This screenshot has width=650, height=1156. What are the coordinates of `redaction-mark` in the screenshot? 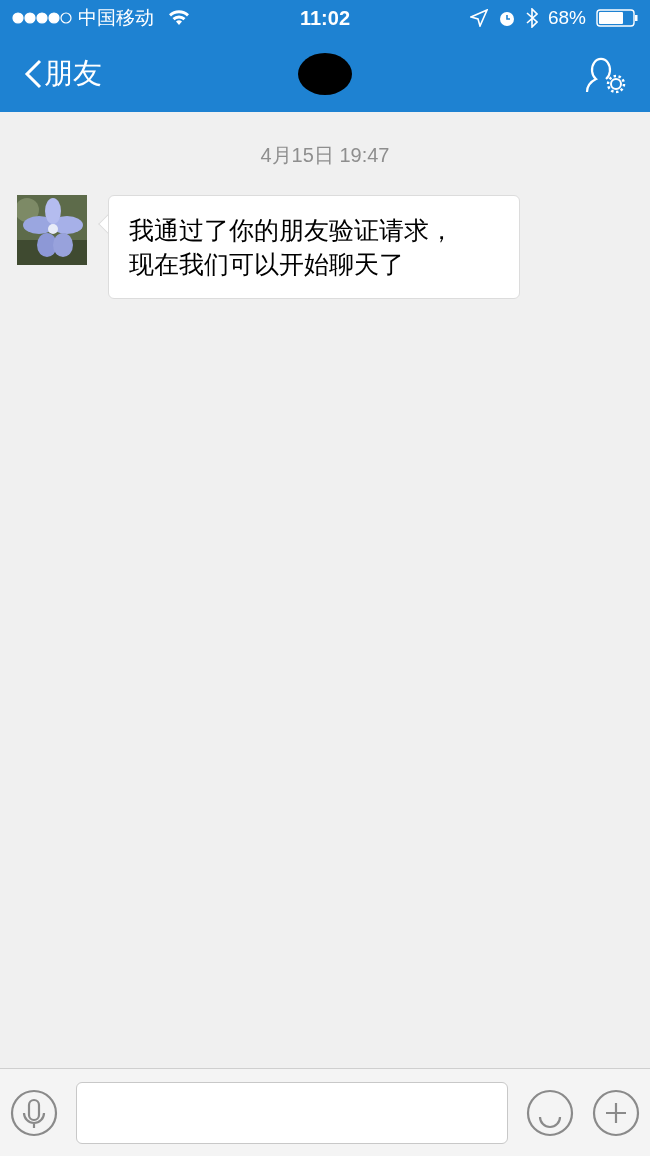 It's located at (325, 74).